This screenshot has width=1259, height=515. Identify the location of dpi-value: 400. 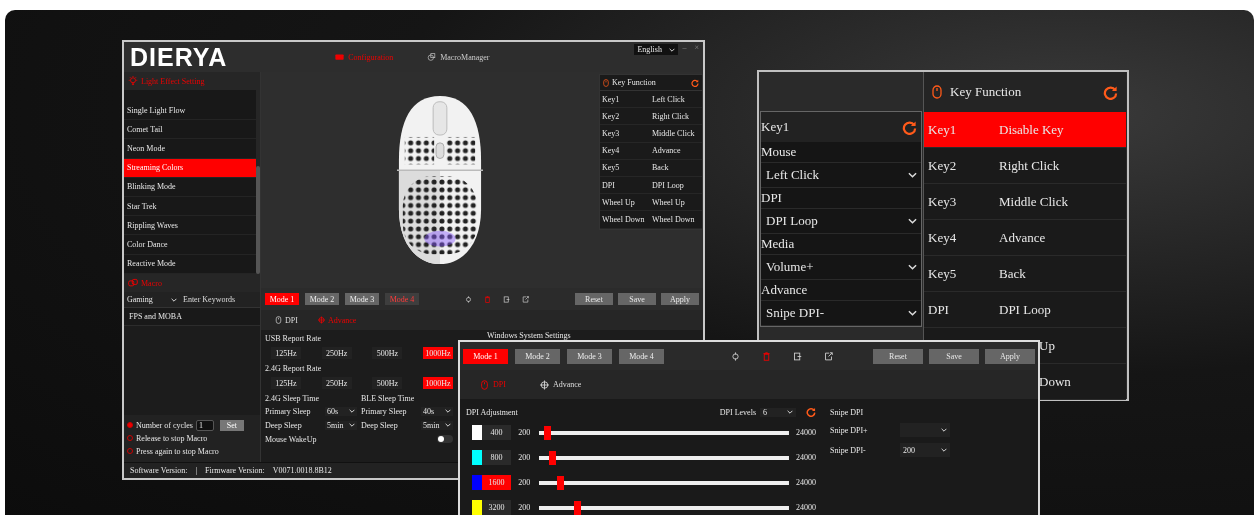
(496, 432).